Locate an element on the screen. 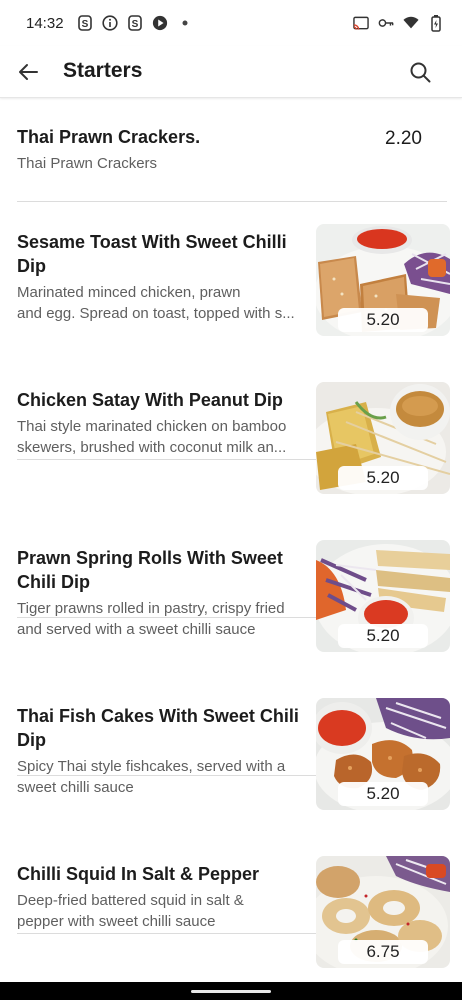 The image size is (462, 1000). item-name-line1: Sesame Toast With Sweet Chilli is located at coordinates (152, 242).